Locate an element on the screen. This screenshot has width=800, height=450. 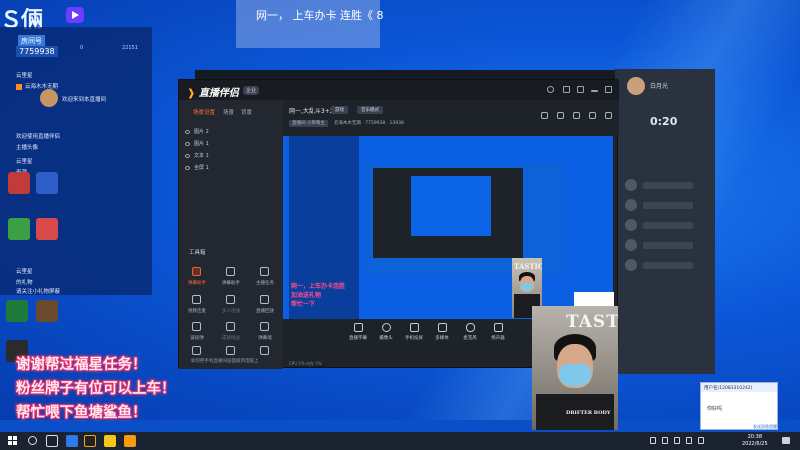
tool-item: 主播任务 is located at coordinates (265, 278).